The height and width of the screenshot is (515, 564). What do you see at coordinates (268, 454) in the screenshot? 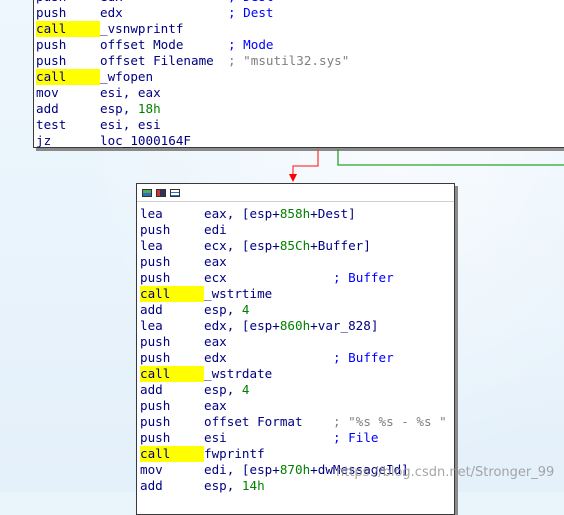
I see `asm-operands: fwprintf` at bounding box center [268, 454].